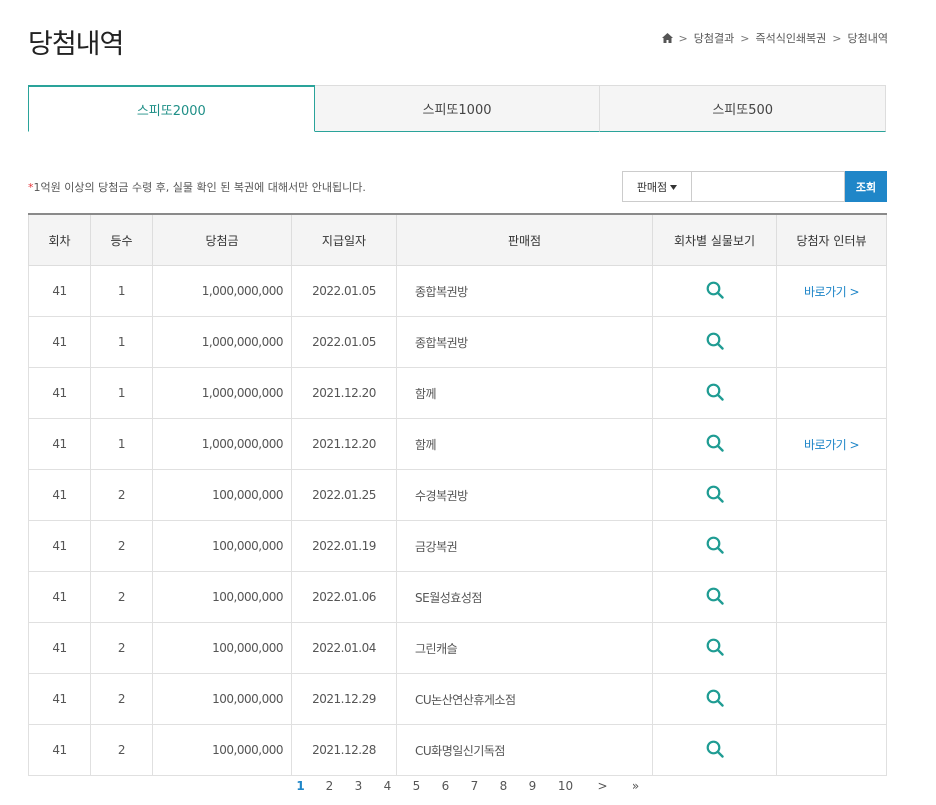 The height and width of the screenshot is (805, 936). I want to click on search-form: 판매점 조회, so click(754, 186).